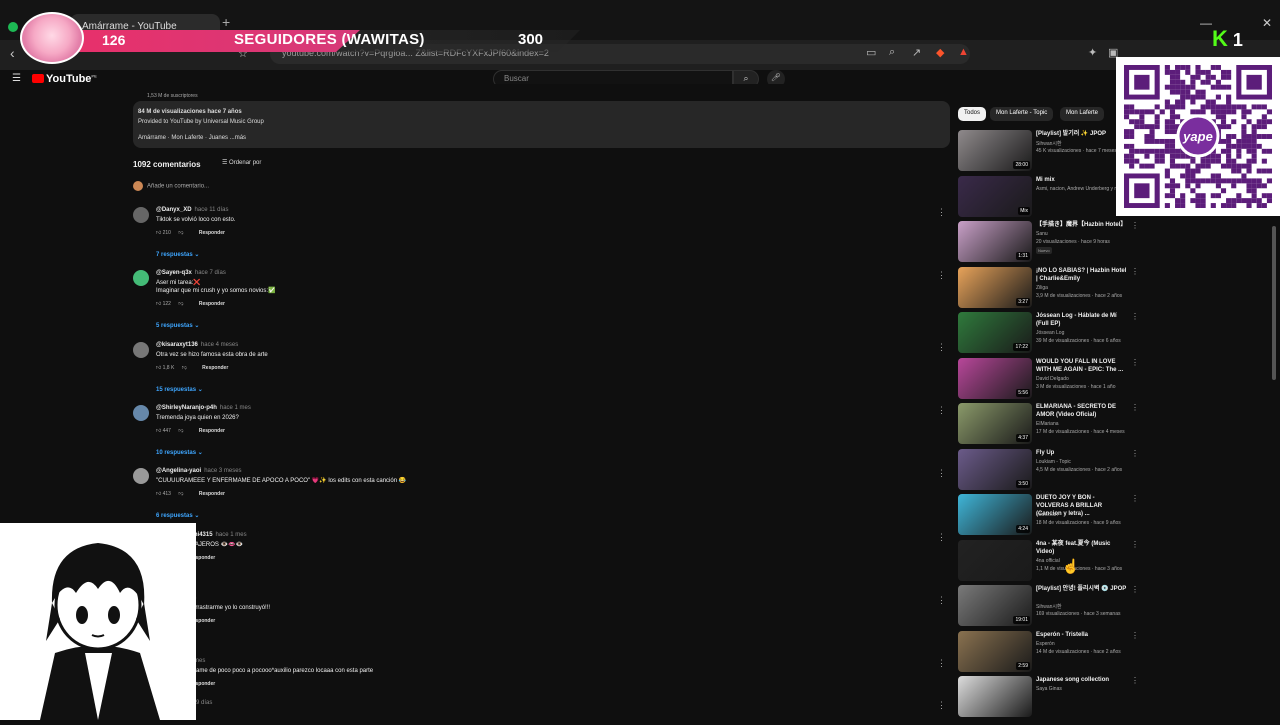 Image resolution: width=1280 pixels, height=725 pixels. What do you see at coordinates (174, 210) in the screenshot?
I see `comment-author: @Danyx_XD` at bounding box center [174, 210].